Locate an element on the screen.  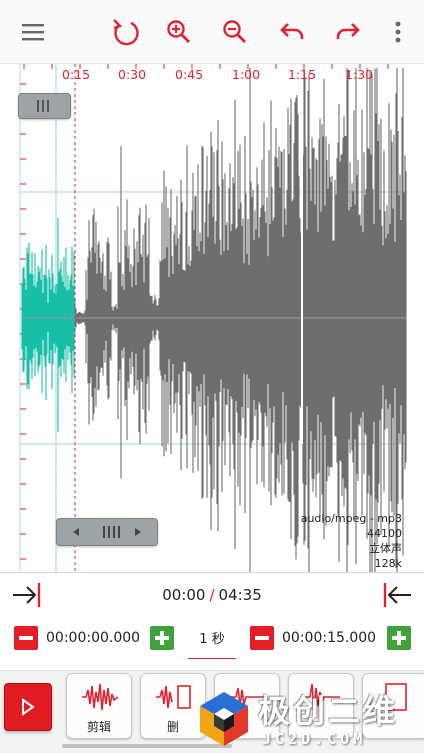
selection-end-time: 00:00:15.000 is located at coordinates (329, 638).